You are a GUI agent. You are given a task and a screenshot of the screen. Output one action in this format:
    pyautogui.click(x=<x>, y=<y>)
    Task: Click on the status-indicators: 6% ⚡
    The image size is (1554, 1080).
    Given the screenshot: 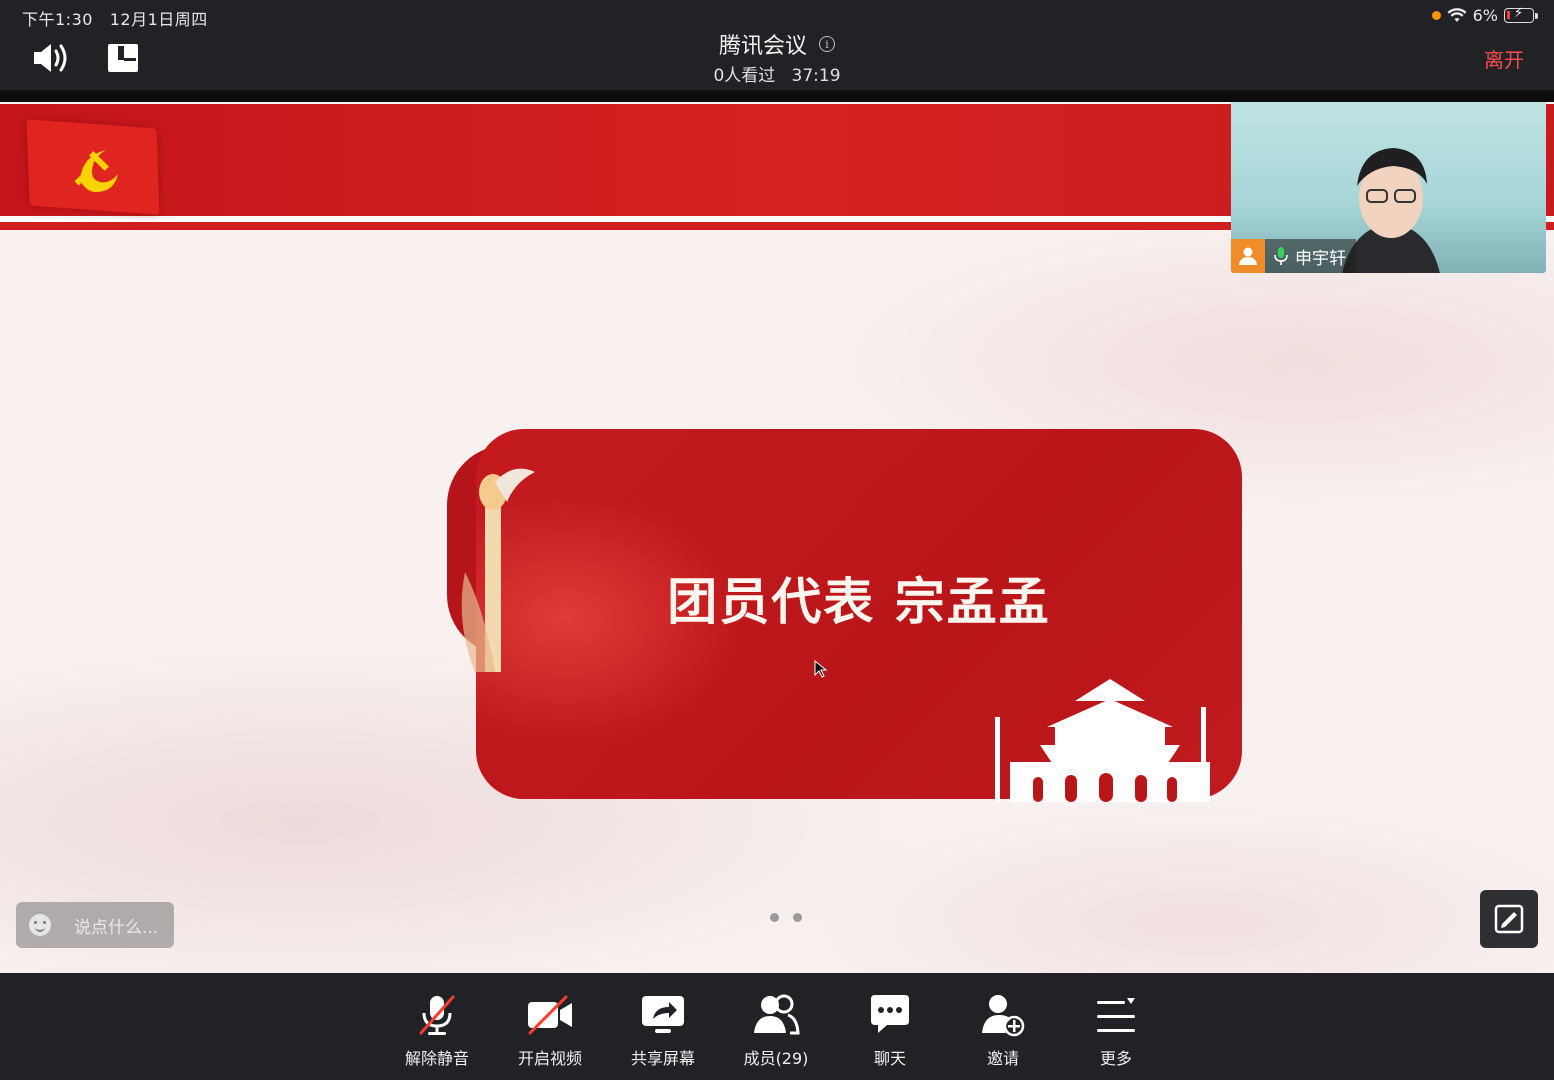 What is the action you would take?
    pyautogui.click(x=1484, y=15)
    